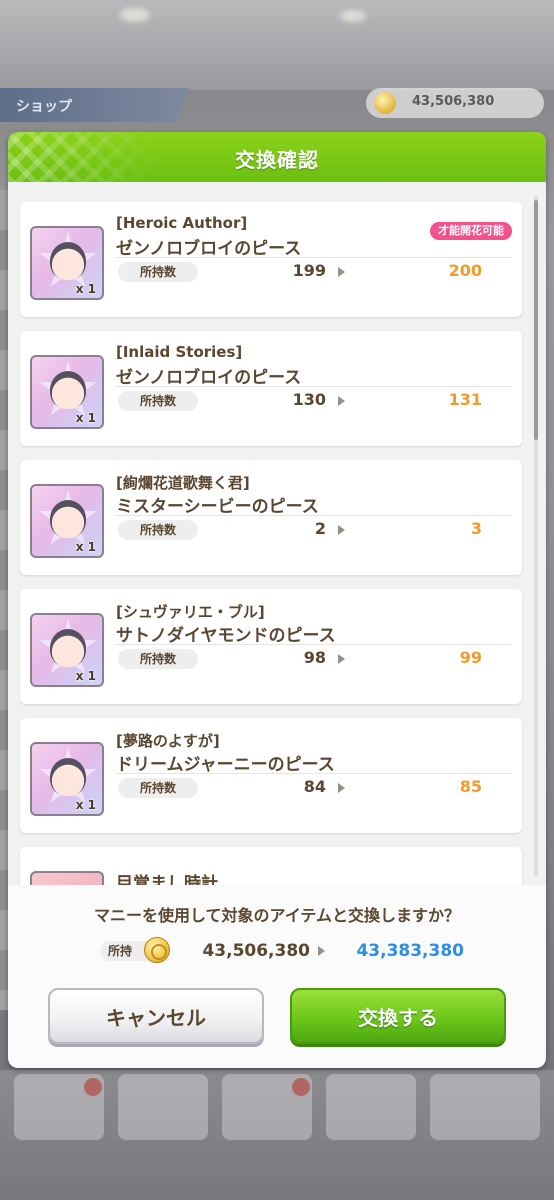  What do you see at coordinates (168, 741) in the screenshot?
I see `item-title-tag: [夢路のよすが]` at bounding box center [168, 741].